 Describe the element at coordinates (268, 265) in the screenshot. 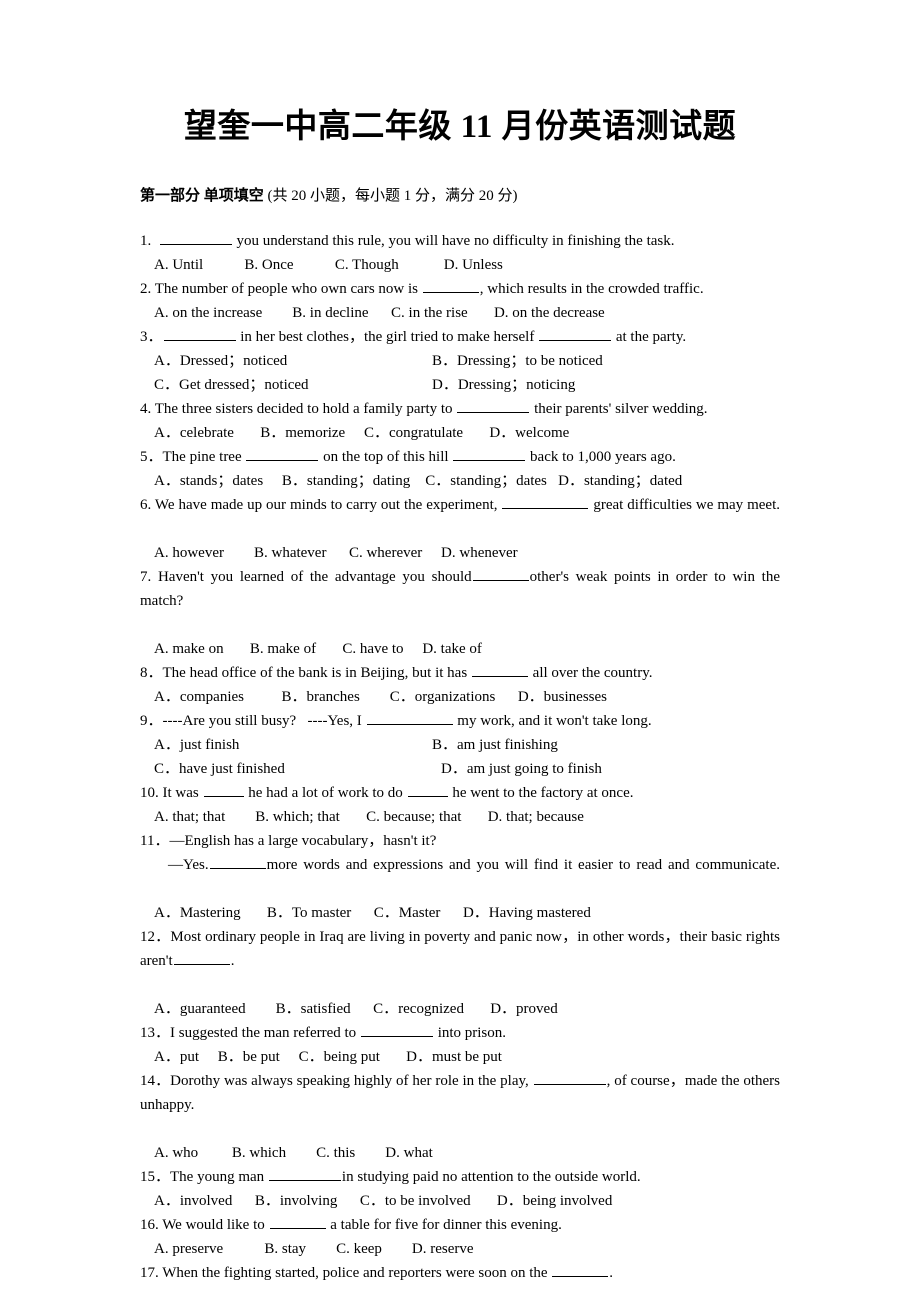

I see `option-b: B. Once` at that location.